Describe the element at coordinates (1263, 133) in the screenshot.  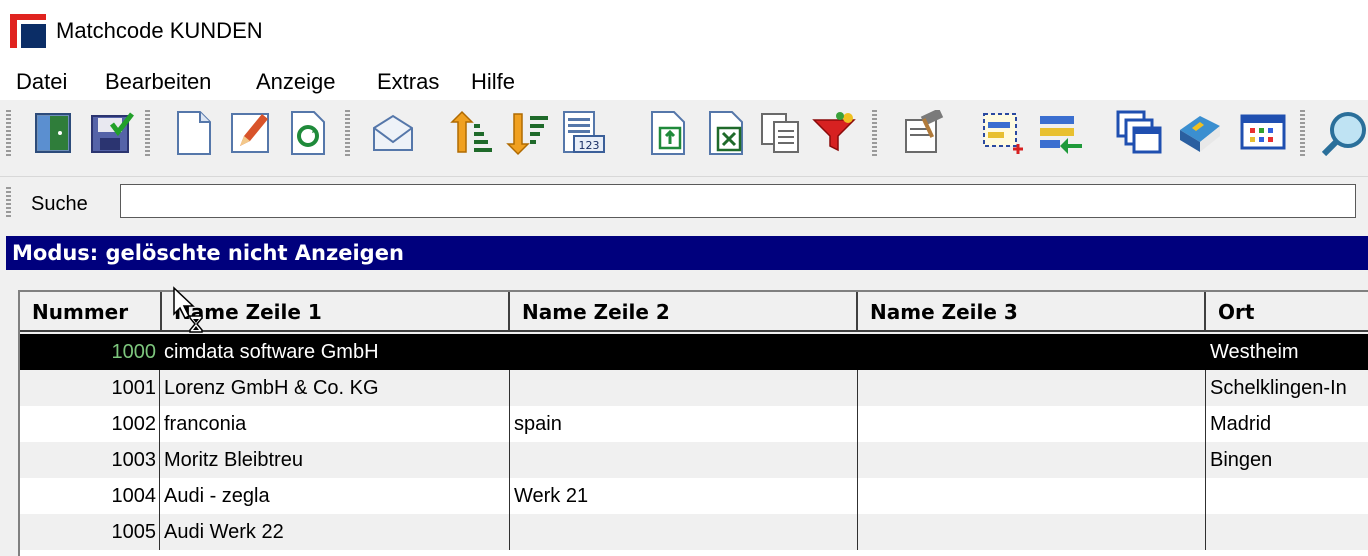
I see `table-grid-icon` at that location.